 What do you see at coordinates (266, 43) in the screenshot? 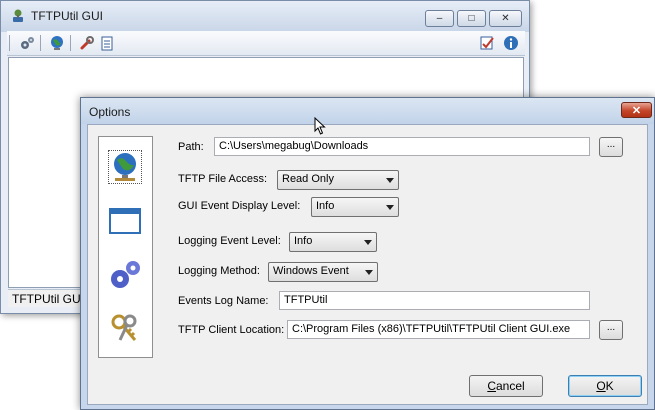
I see `main-toolbar` at bounding box center [266, 43].